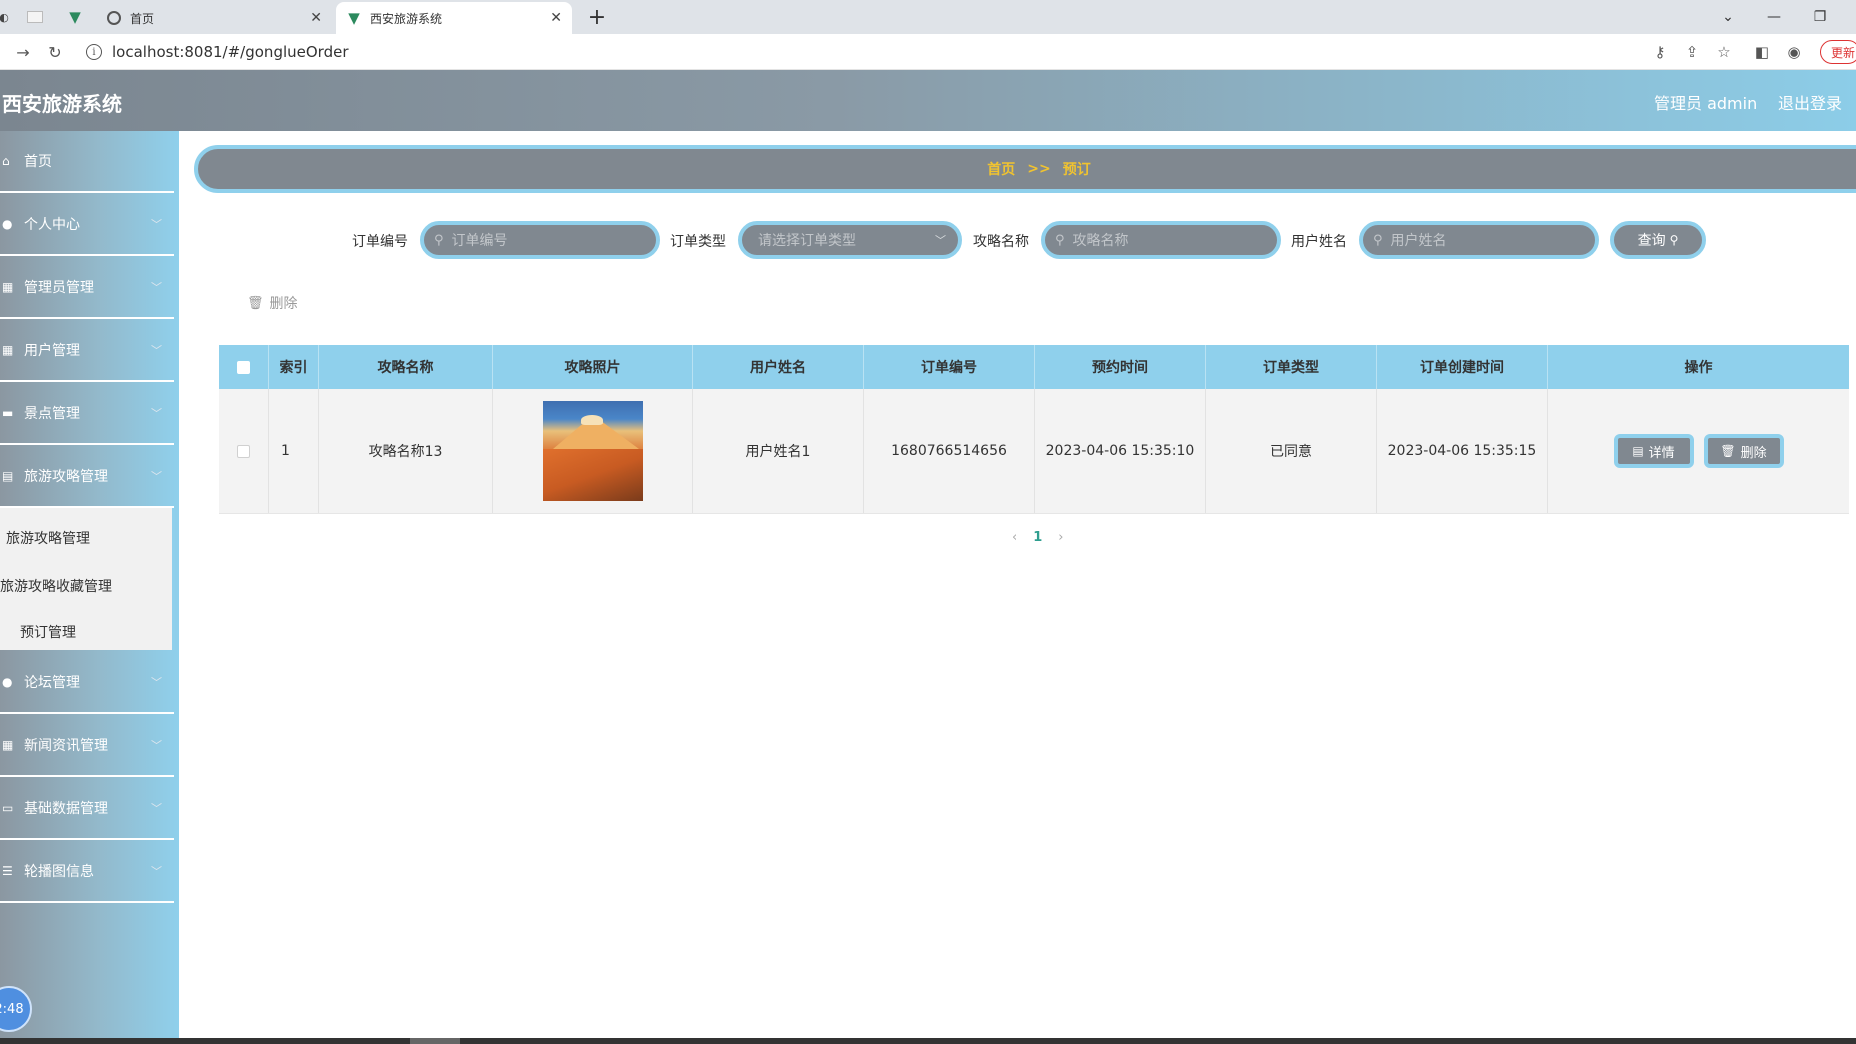  I want to click on detail-button: ▤ 详情, so click(1653, 451).